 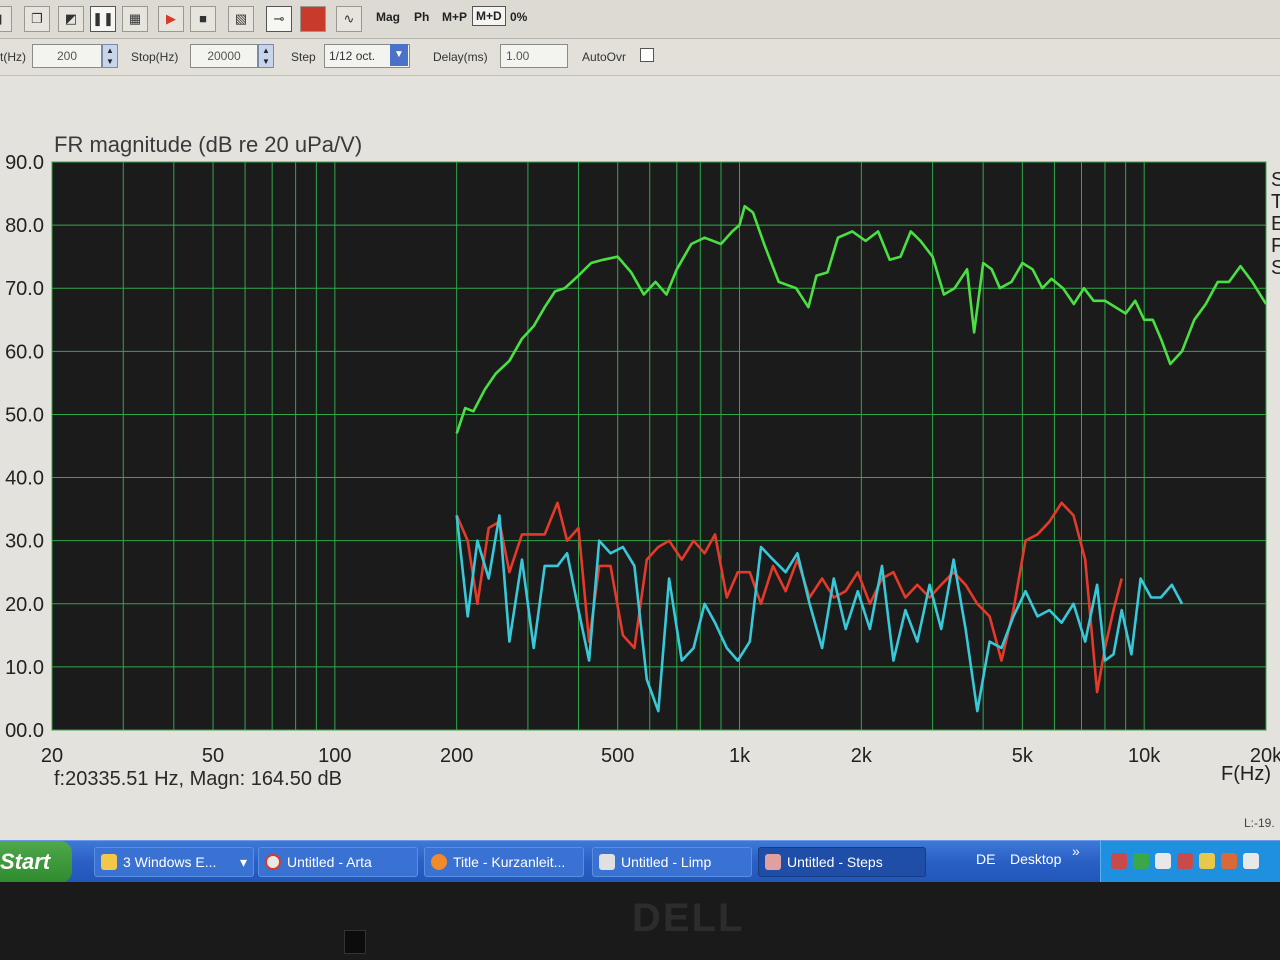 I want to click on waveform-icon: ∿, so click(x=349, y=19).